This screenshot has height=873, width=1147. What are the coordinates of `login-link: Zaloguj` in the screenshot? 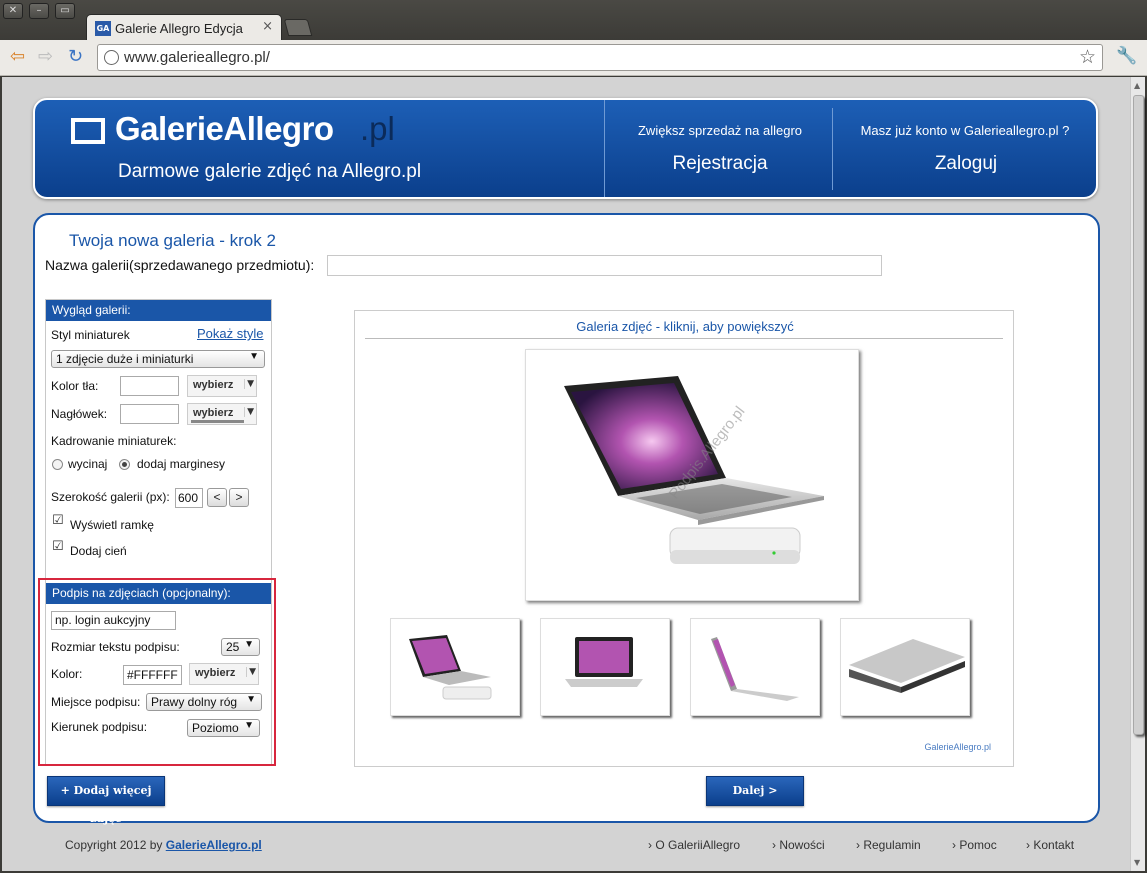 It's located at (966, 164).